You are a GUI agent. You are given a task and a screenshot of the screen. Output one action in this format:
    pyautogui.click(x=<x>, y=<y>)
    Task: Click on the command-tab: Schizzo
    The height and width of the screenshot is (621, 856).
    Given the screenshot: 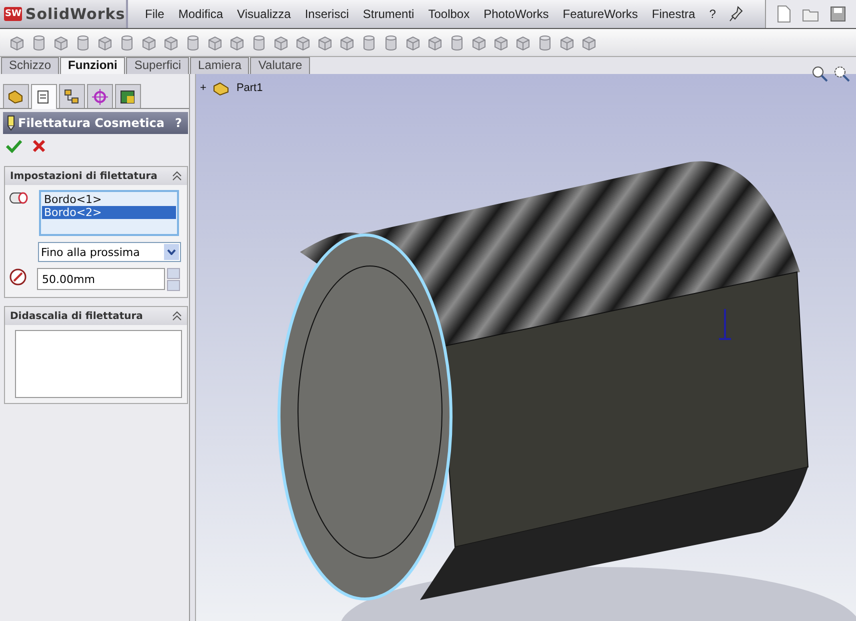 What is the action you would take?
    pyautogui.click(x=30, y=65)
    